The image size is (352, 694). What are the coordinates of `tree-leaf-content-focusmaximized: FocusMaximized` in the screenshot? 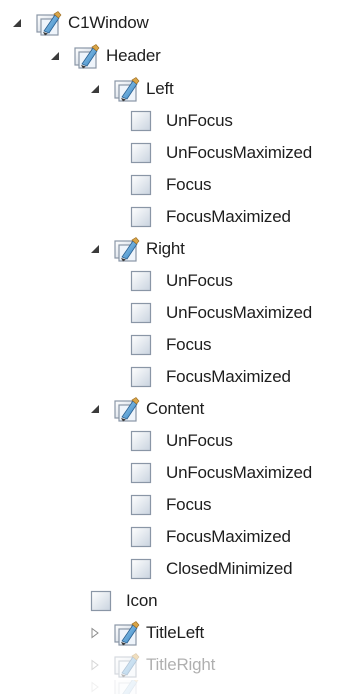 It's located at (210, 537).